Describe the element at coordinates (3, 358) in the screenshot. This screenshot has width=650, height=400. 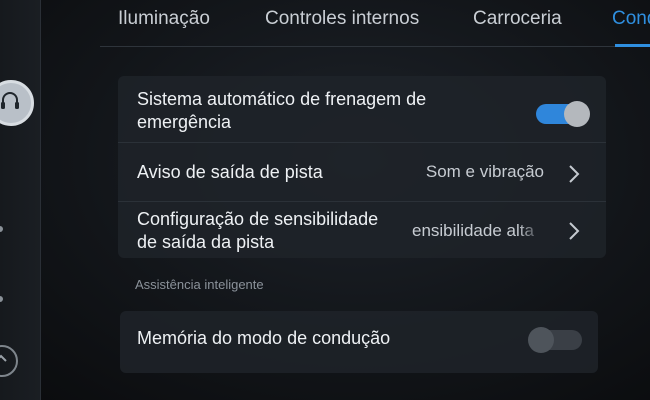
I see `chevron-up-icon` at that location.